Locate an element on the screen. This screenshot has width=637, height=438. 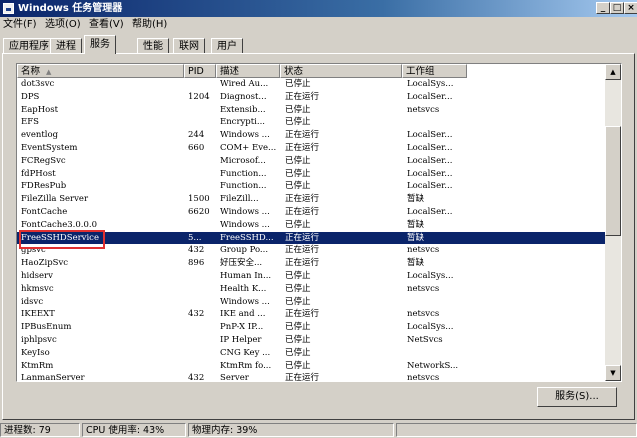
tab-processes: 进程 is located at coordinates (66, 45).